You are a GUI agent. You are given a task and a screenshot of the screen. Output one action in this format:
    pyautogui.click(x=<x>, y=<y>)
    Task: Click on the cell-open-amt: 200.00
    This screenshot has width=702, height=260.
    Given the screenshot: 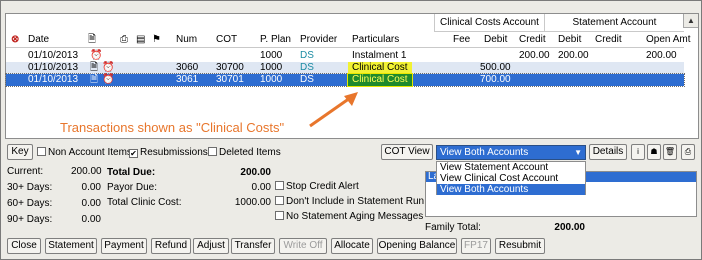 What is the action you would take?
    pyautogui.click(x=661, y=55)
    